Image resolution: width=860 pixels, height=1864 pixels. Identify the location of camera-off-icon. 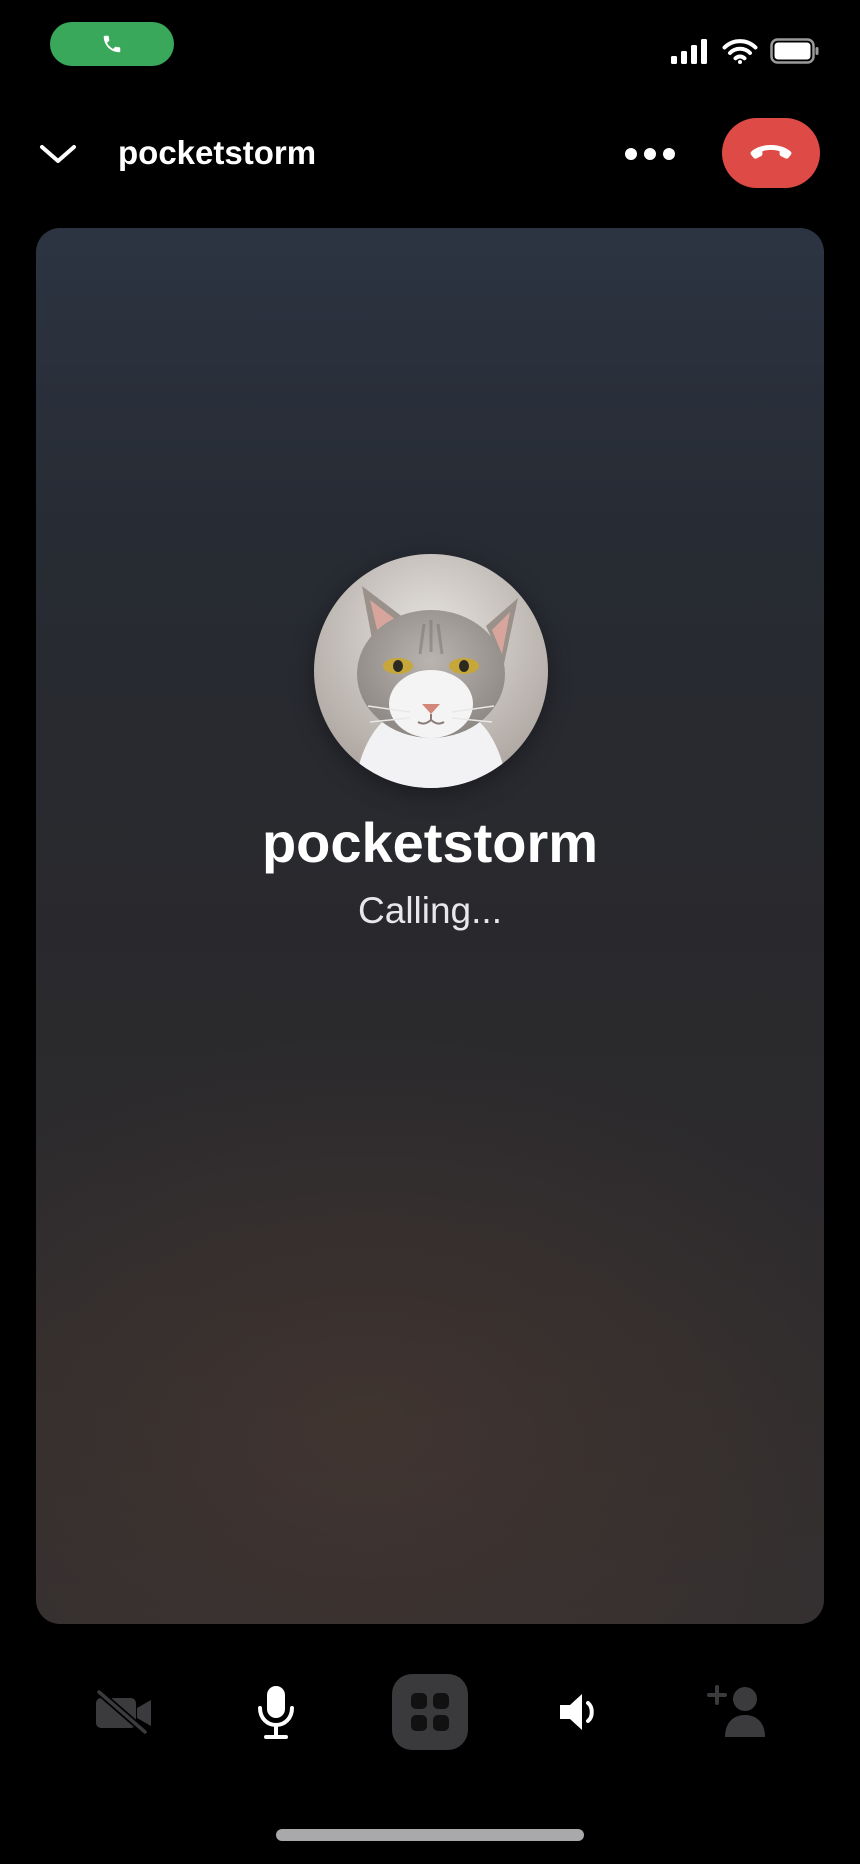
(123, 1712).